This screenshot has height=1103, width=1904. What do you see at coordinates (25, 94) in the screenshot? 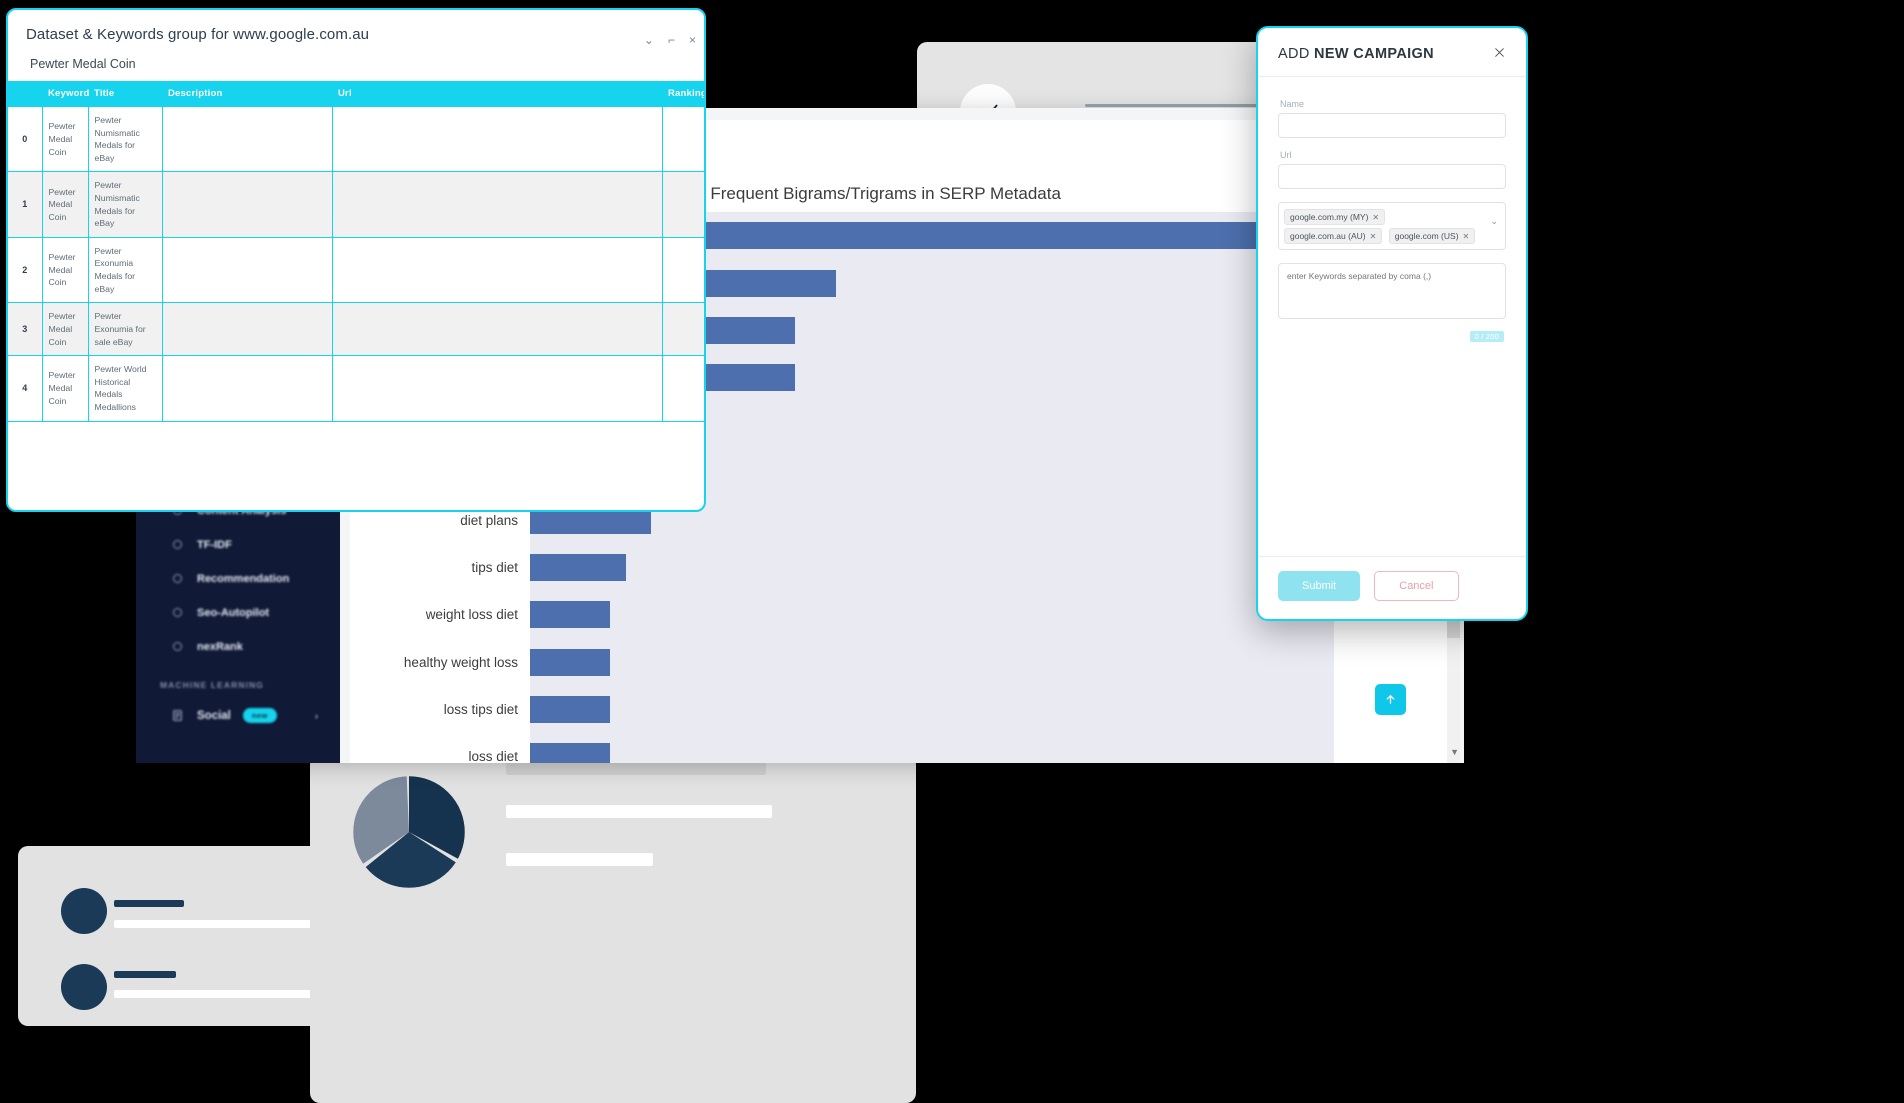
I see `col-index` at bounding box center [25, 94].